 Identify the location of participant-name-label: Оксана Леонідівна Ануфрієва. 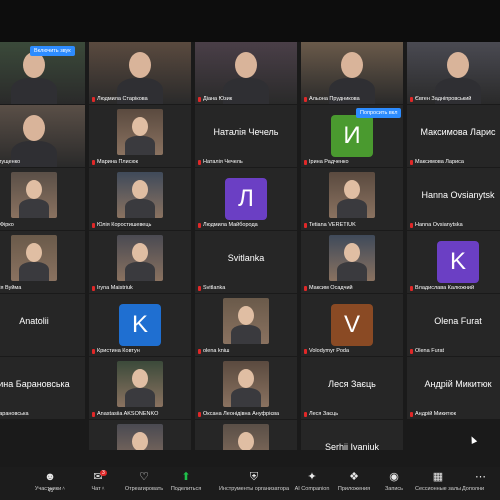
(238, 414).